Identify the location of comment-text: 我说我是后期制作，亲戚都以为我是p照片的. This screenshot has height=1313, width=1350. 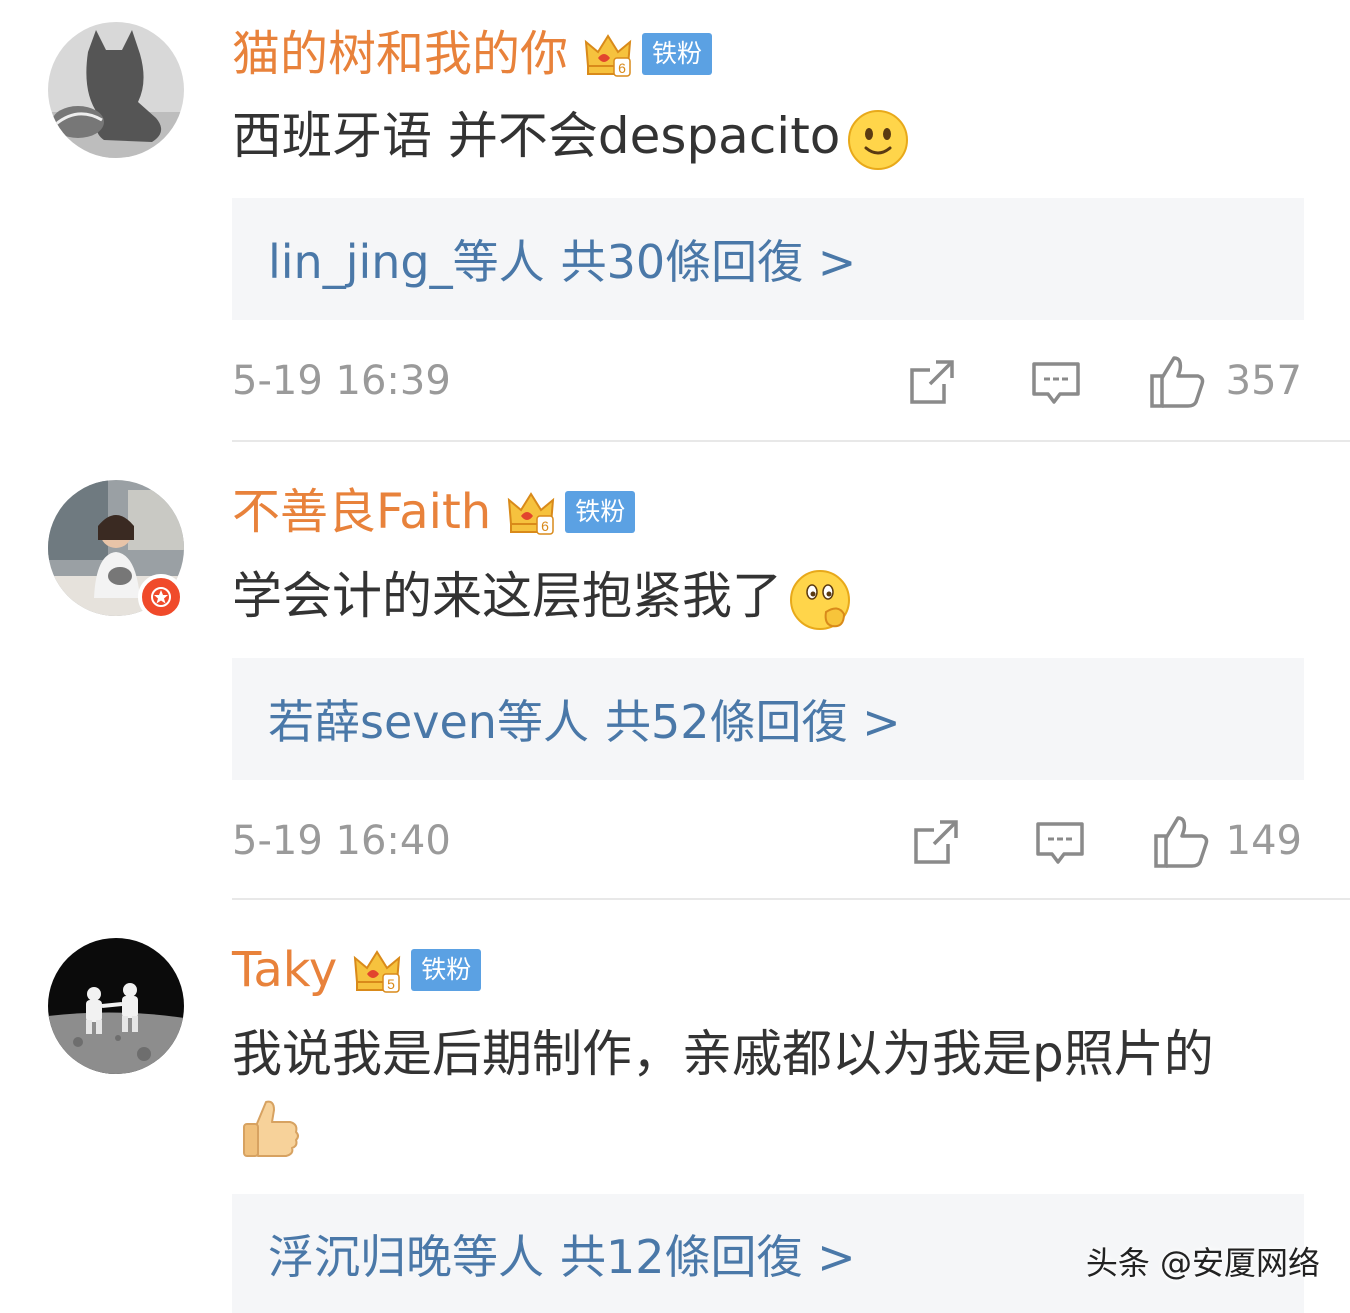
(772, 1054).